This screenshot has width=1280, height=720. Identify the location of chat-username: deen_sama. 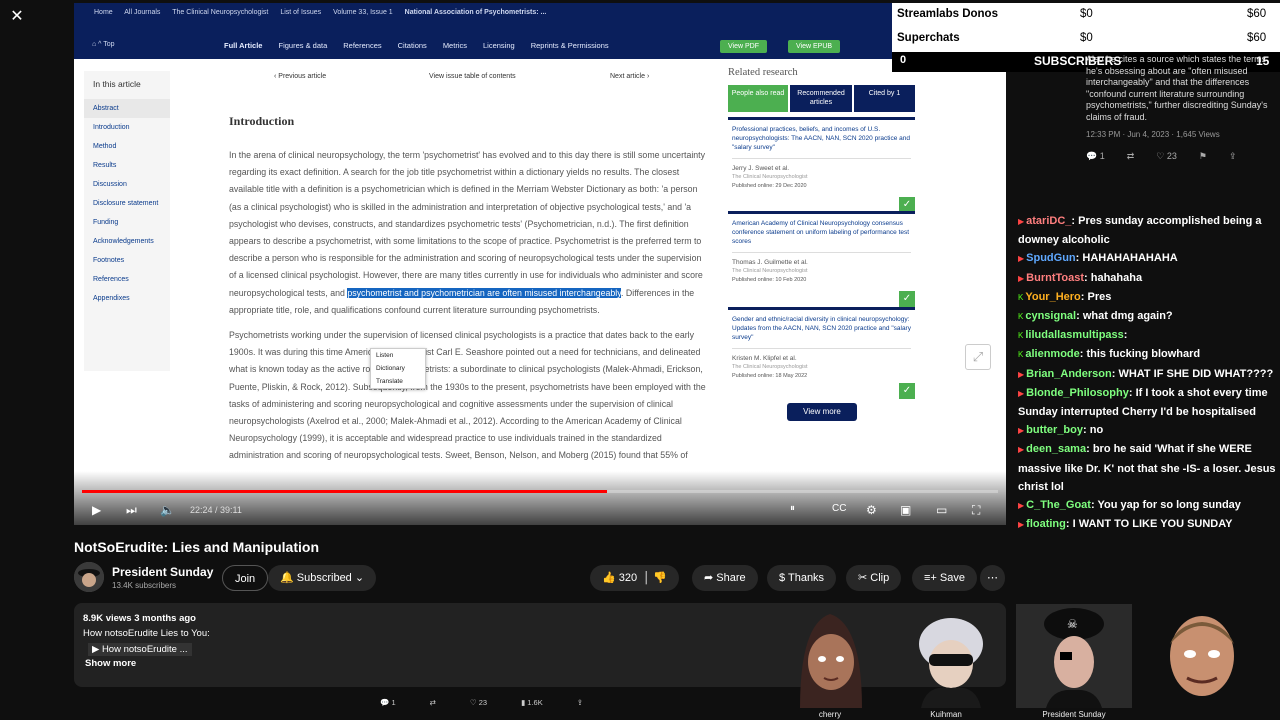
(1056, 449).